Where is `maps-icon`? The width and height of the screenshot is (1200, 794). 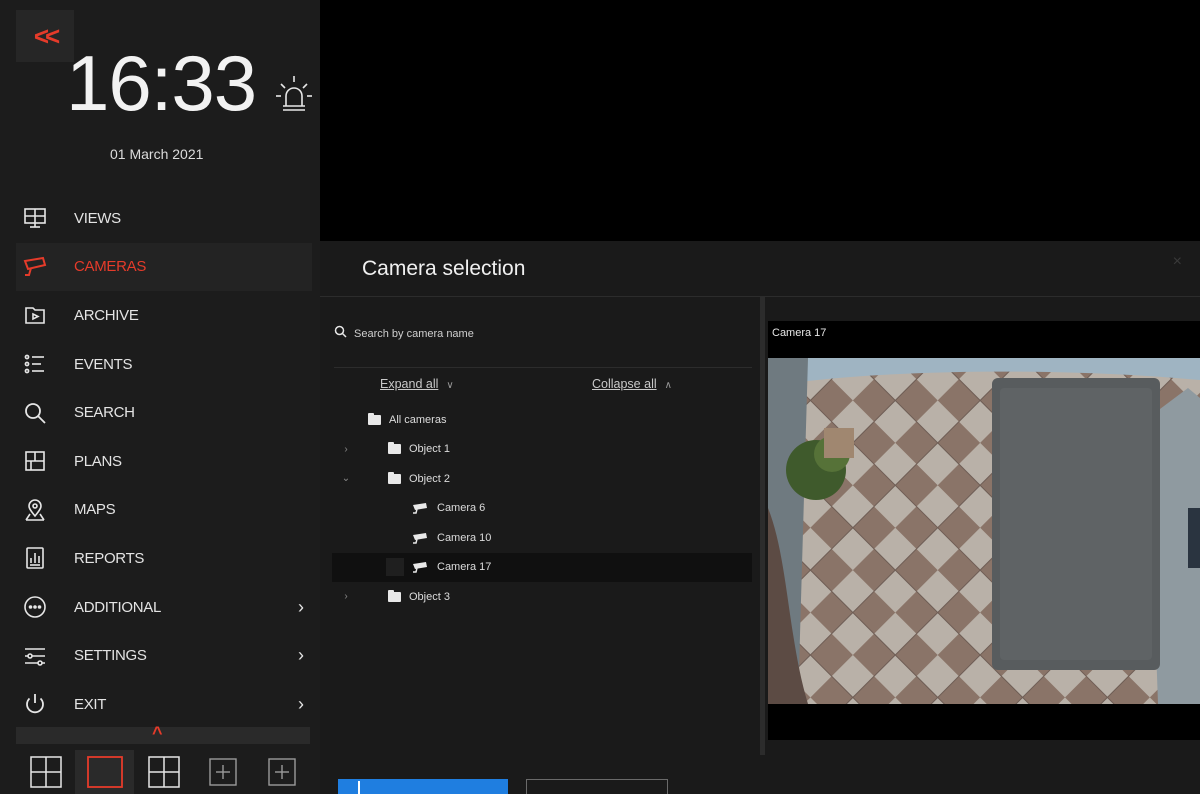
maps-icon is located at coordinates (35, 510).